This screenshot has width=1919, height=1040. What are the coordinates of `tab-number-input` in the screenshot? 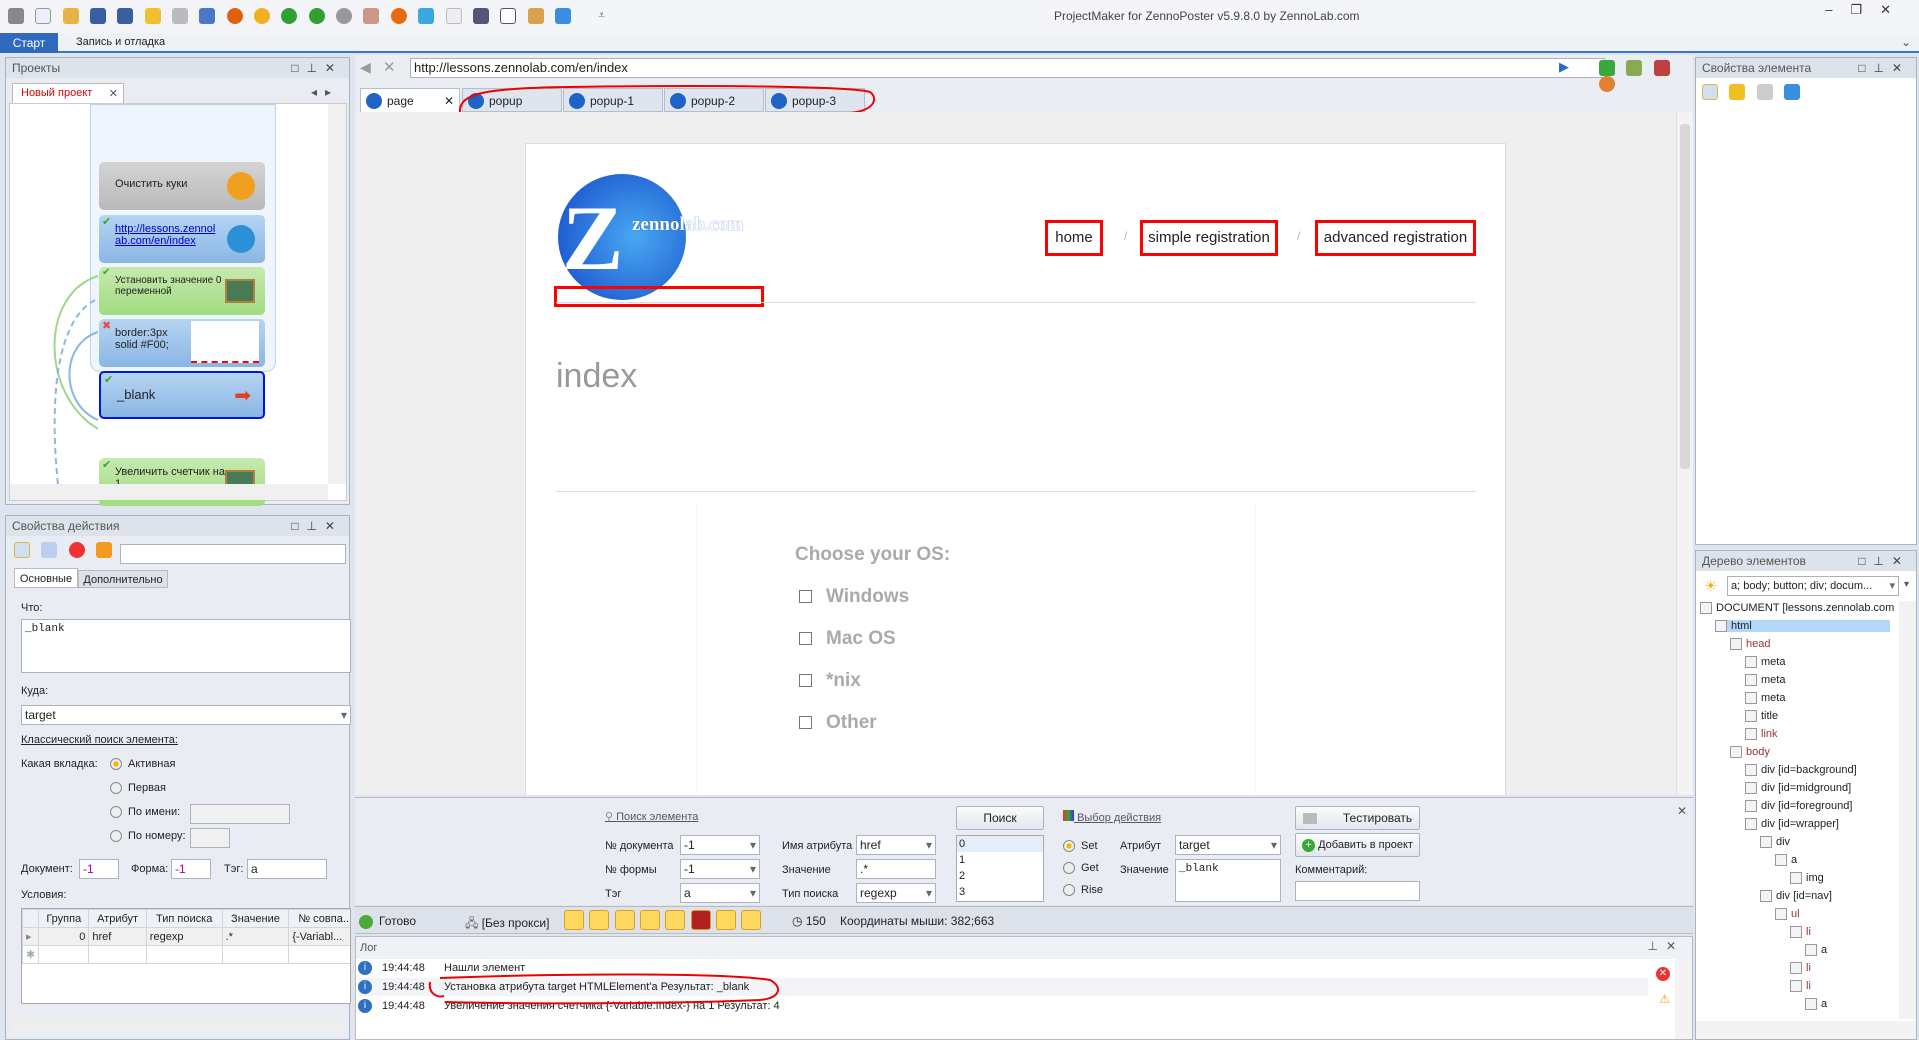 It's located at (210, 838).